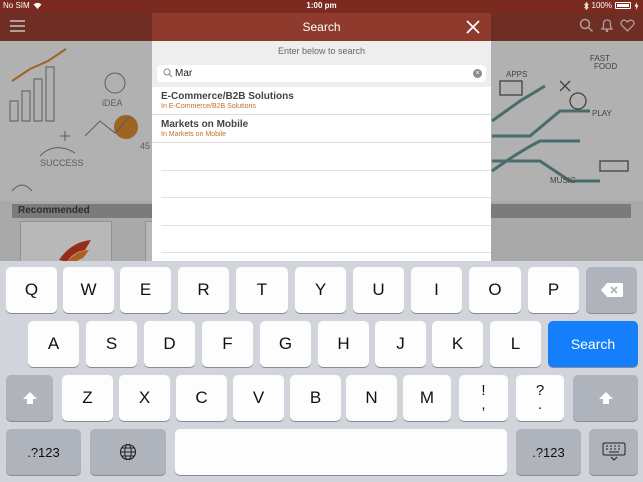 The height and width of the screenshot is (482, 643). I want to click on close-icon, so click(473, 27).